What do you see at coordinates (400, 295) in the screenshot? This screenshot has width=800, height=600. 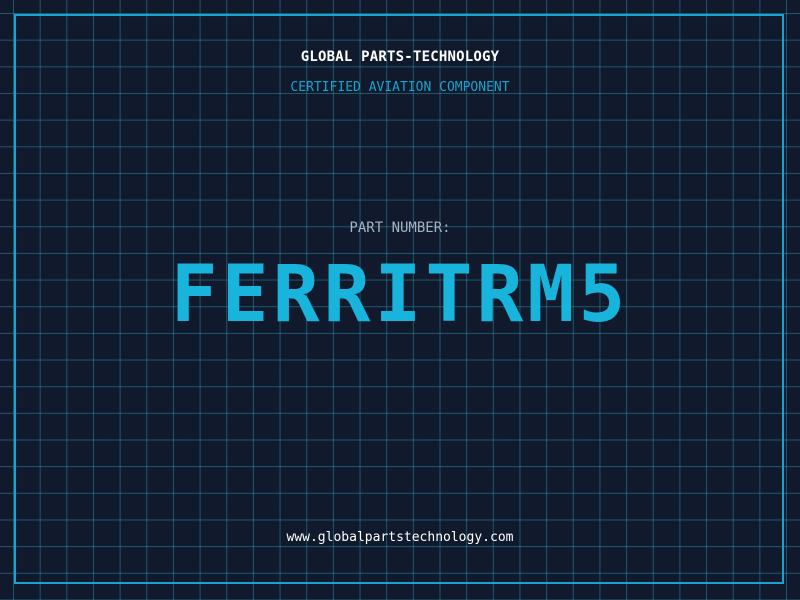 I see `part-number-value: FERRITRM5` at bounding box center [400, 295].